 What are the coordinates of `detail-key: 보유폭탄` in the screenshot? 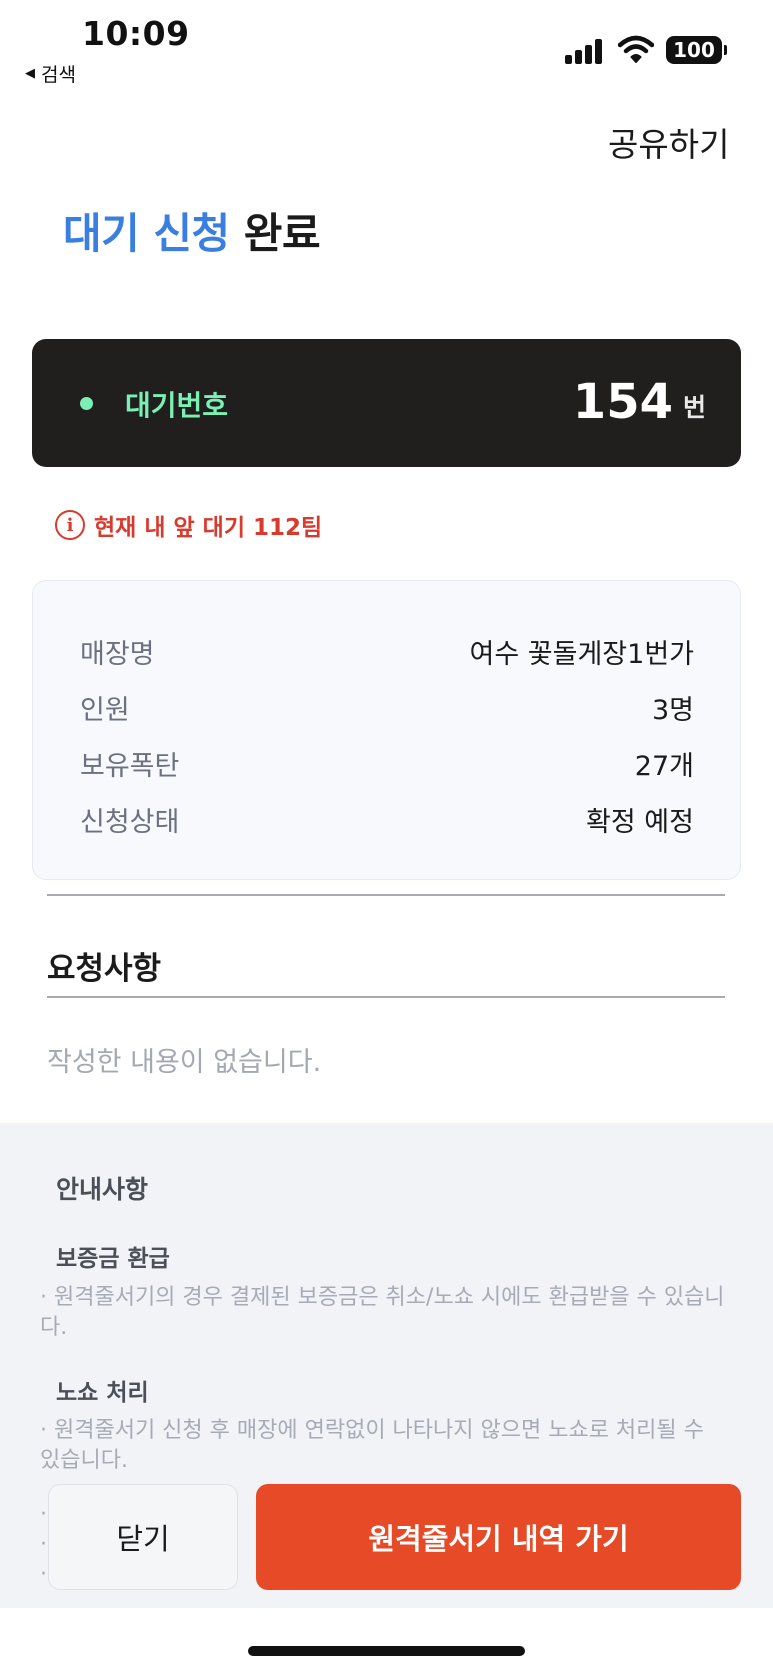 It's located at (130, 766).